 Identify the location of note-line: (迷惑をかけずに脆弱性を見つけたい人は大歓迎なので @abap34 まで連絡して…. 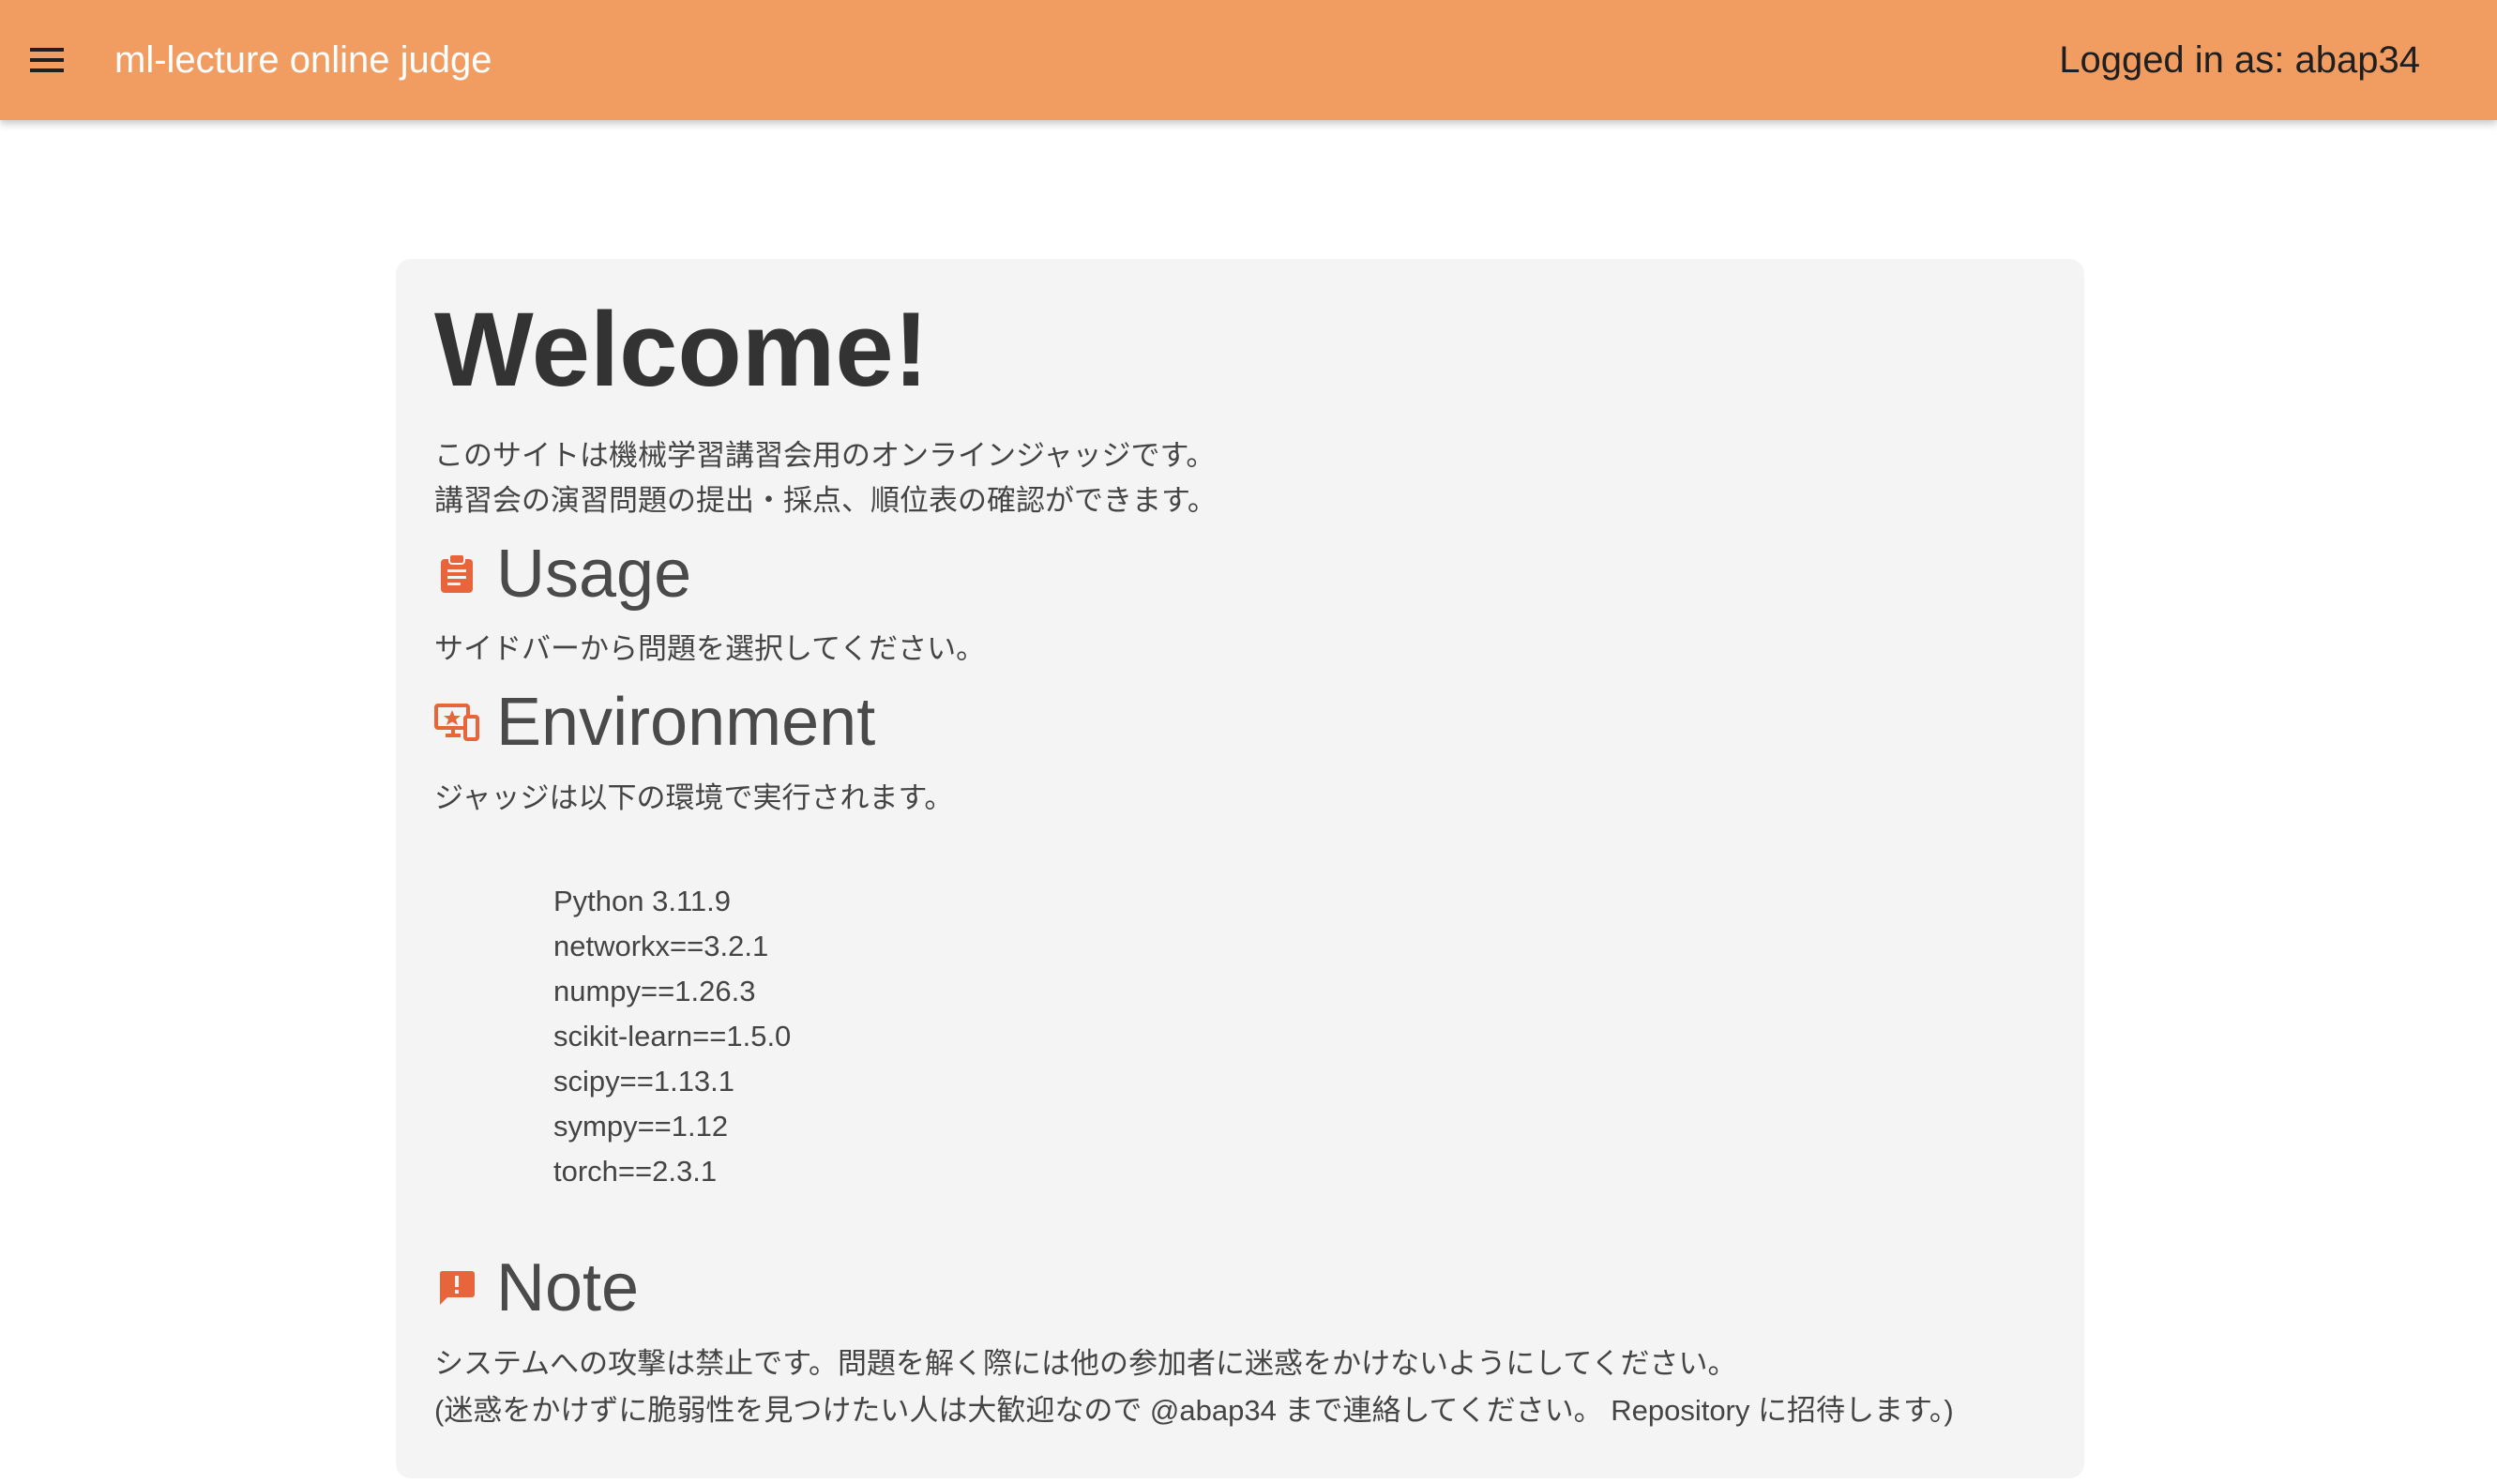
(1194, 1411).